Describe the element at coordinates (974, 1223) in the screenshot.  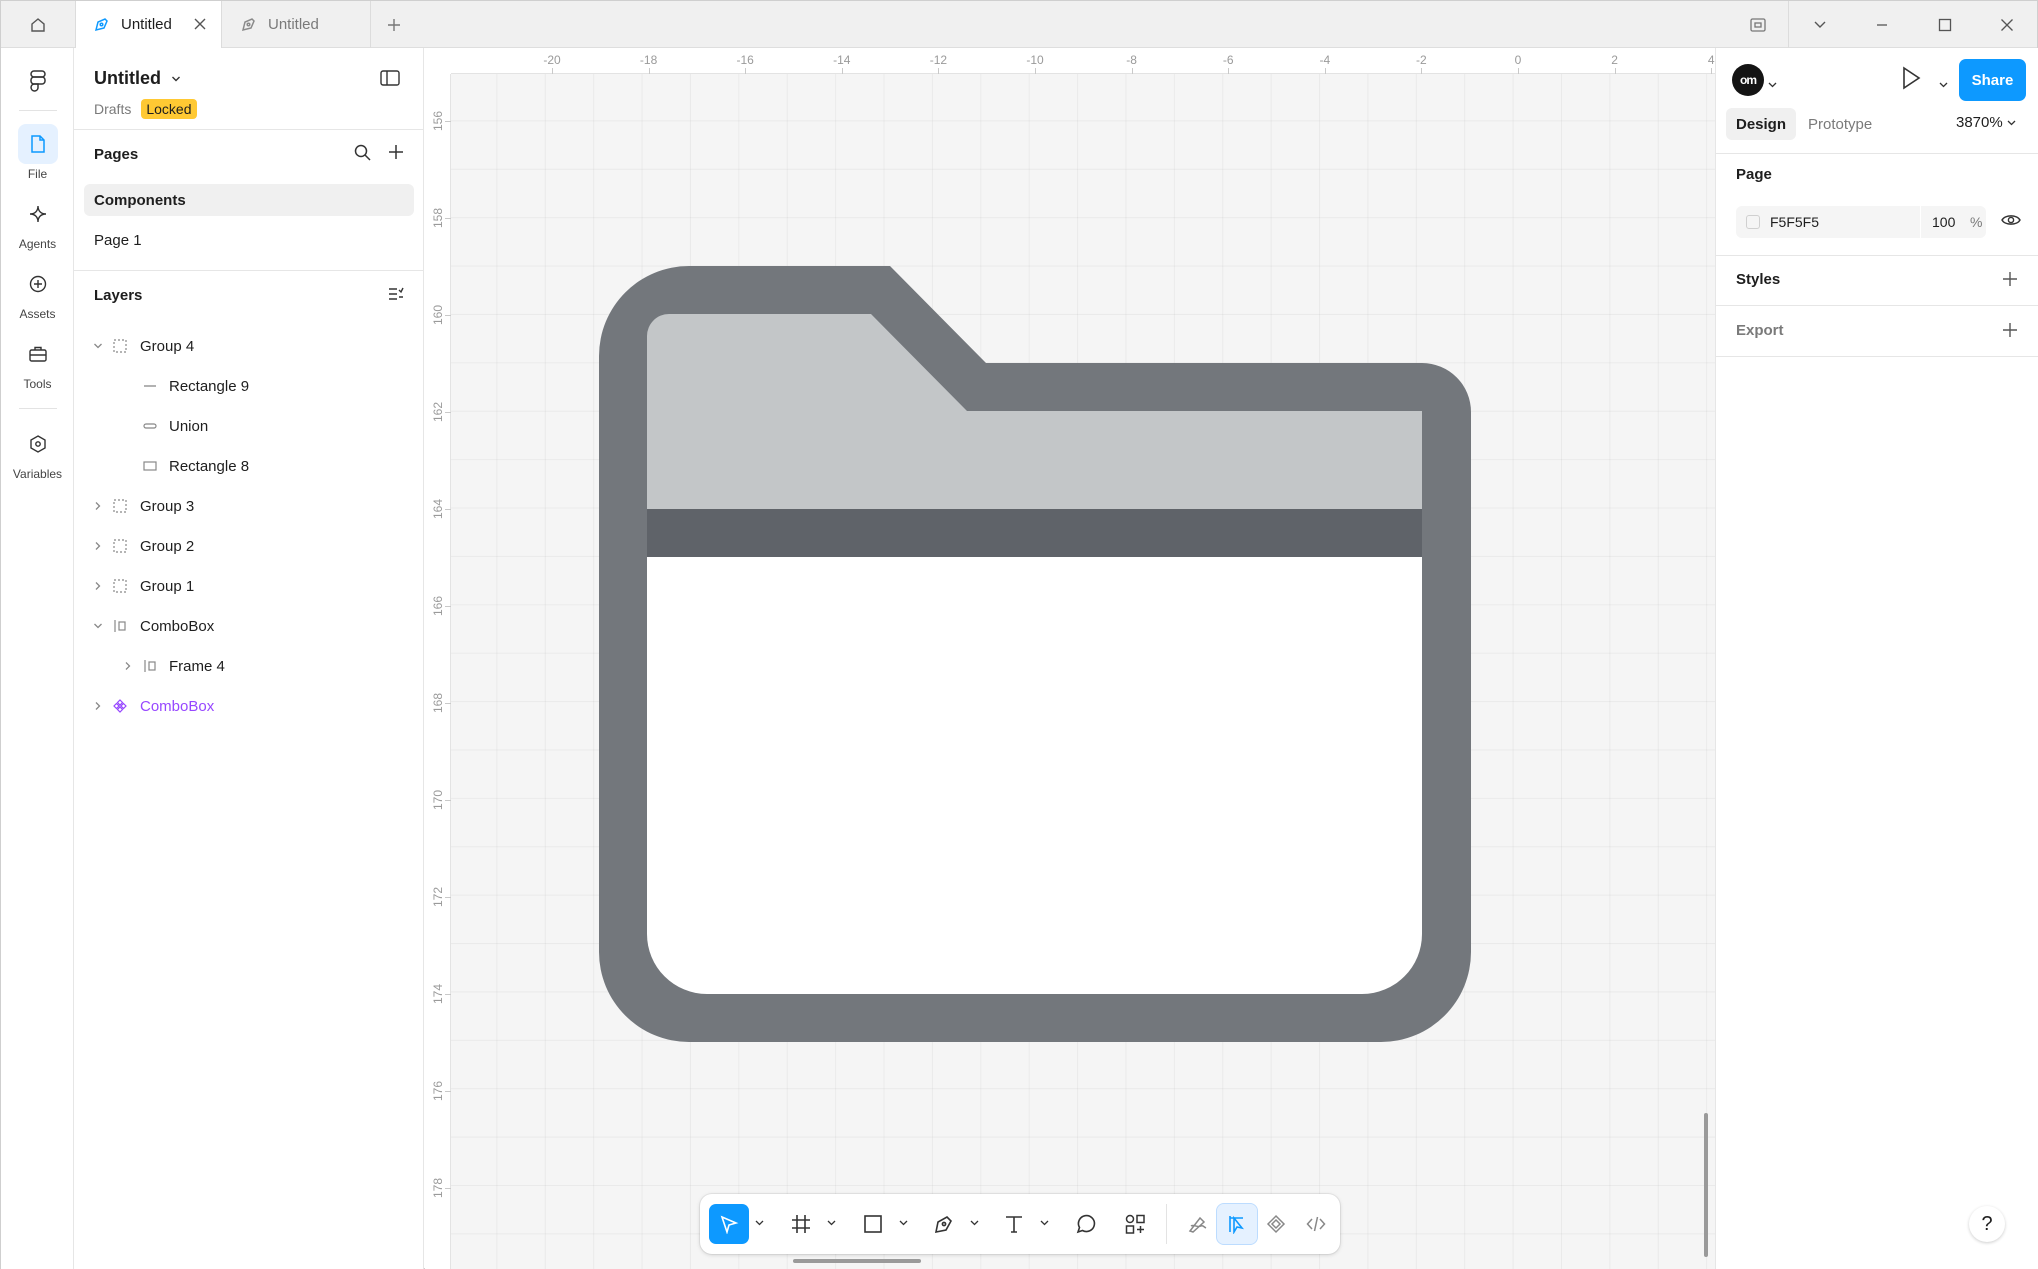
I see `pen-tool-menu` at that location.